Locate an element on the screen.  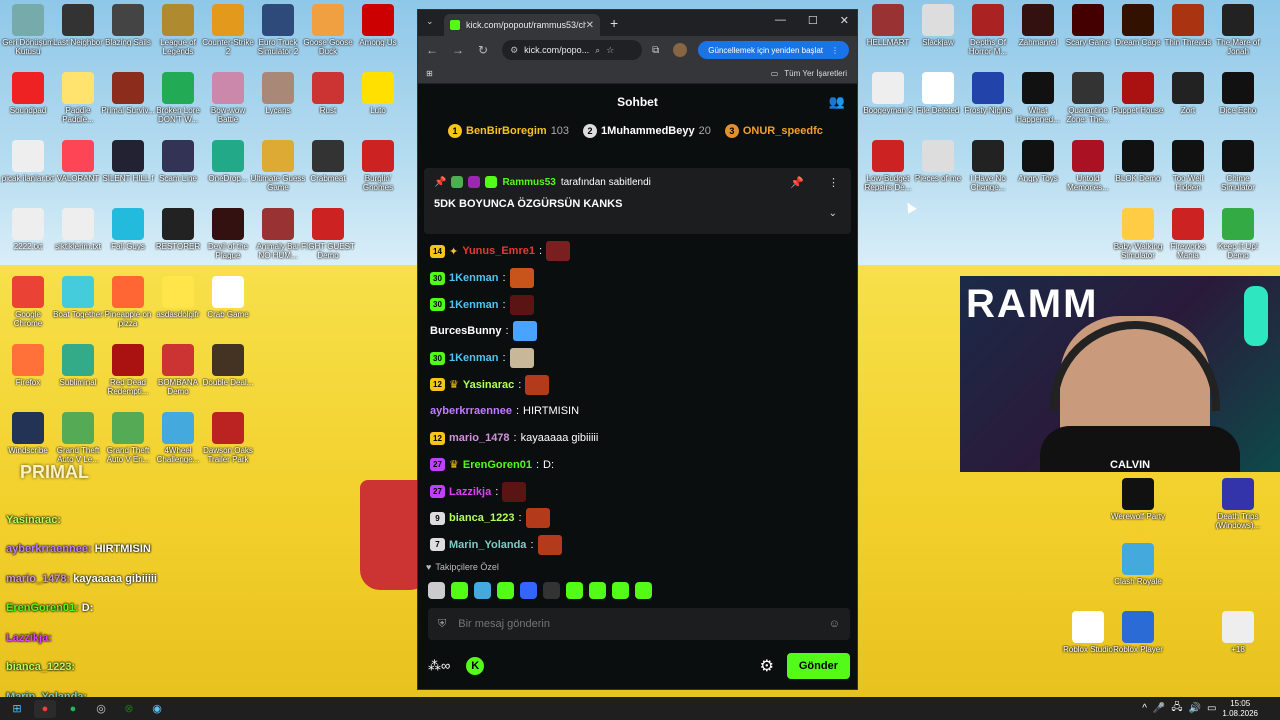
chat-username: BurcesBunny is located at coordinates (466, 331).